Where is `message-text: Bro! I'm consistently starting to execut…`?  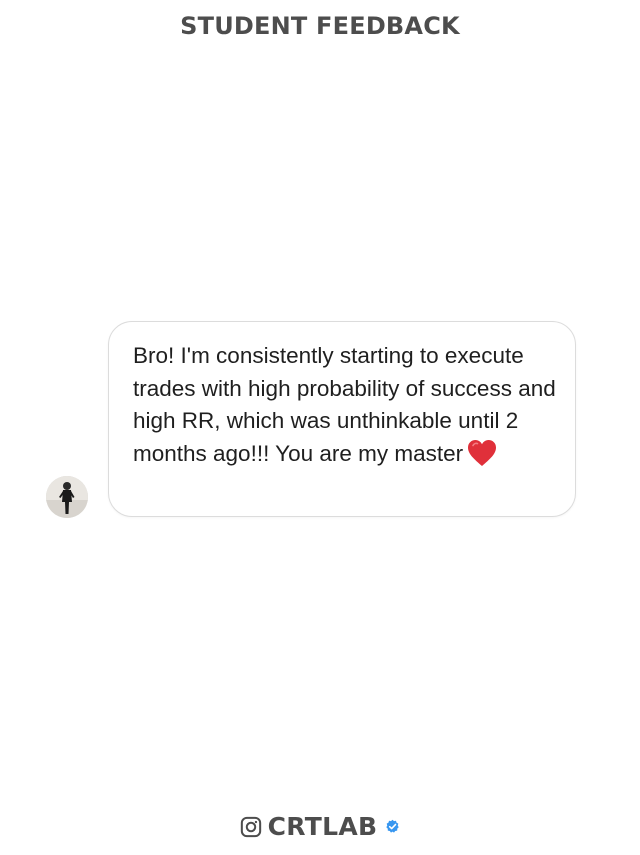 message-text: Bro! I'm consistently starting to execut… is located at coordinates (348, 405).